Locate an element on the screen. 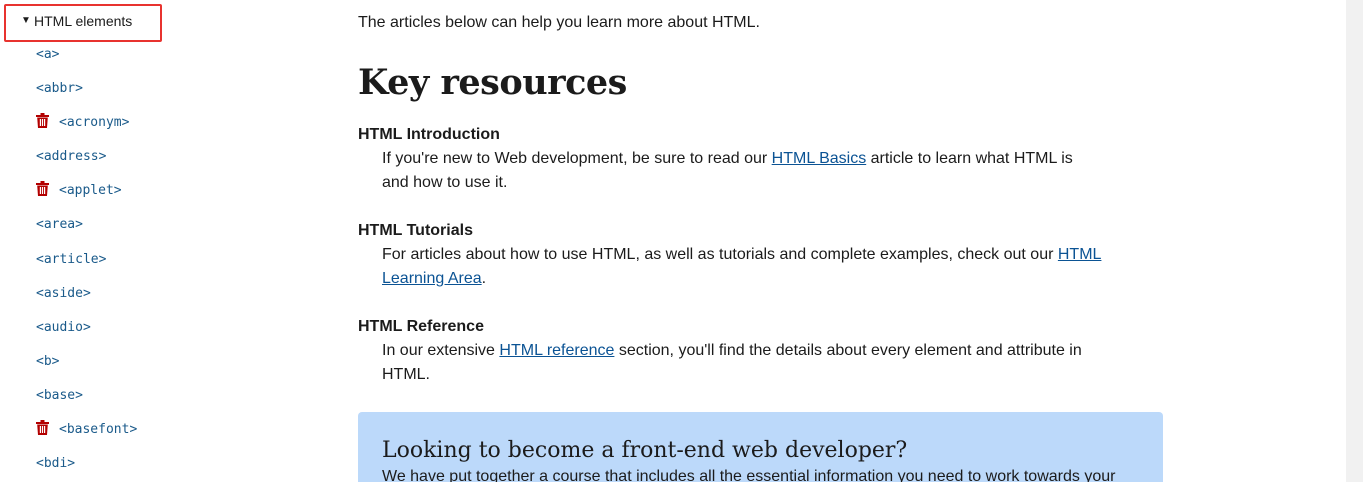 Image resolution: width=1363 pixels, height=482 pixels. sidebar-item-label: <acronym> is located at coordinates (94, 123).